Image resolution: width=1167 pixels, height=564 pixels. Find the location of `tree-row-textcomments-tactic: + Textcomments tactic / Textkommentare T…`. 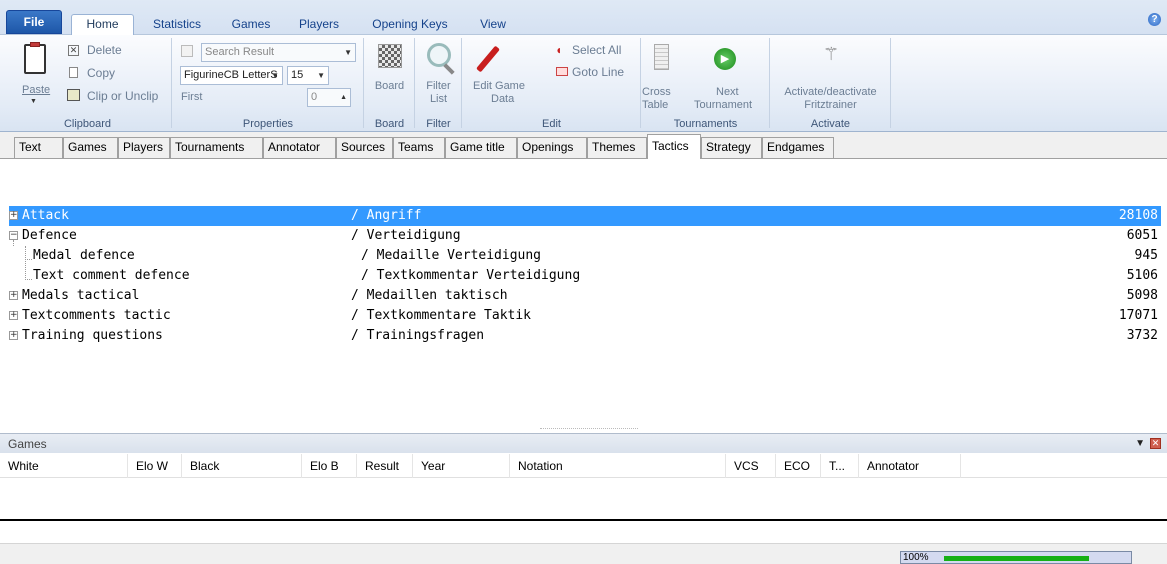

tree-row-textcomments-tactic: + Textcomments tactic / Textkommentare T… is located at coordinates (585, 316).